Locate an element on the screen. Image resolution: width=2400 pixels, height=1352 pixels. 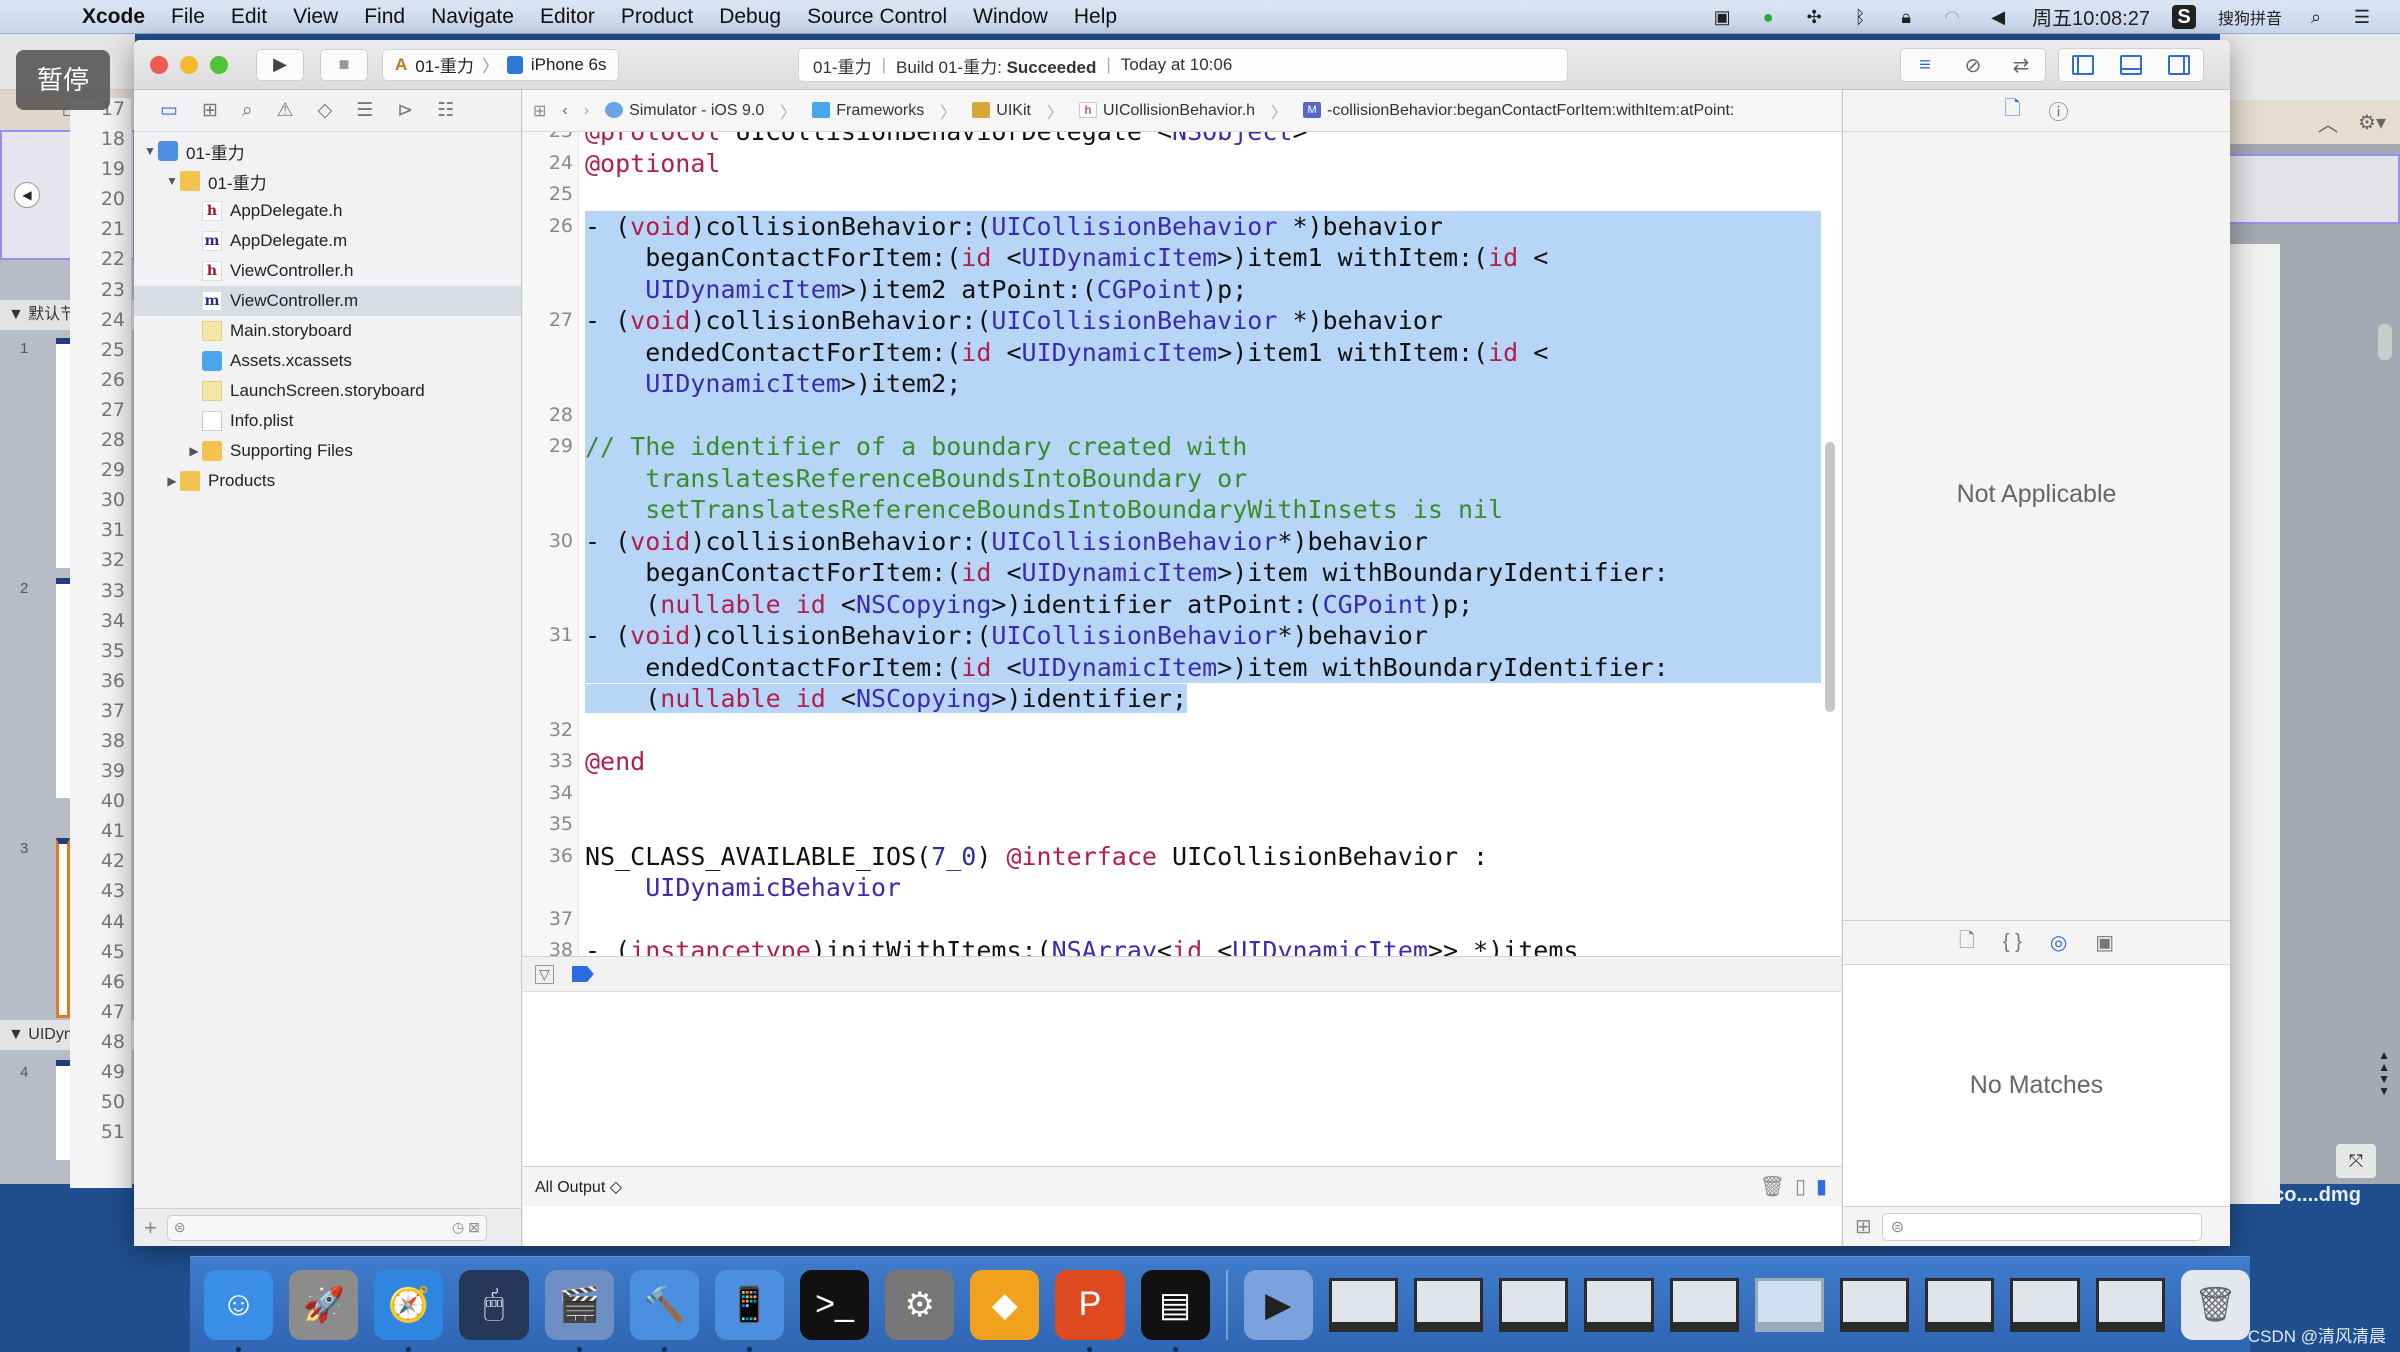
code-line: UIDynamicItem>)item2 atPoint:(CGPoint)p; is located at coordinates (1203, 289).